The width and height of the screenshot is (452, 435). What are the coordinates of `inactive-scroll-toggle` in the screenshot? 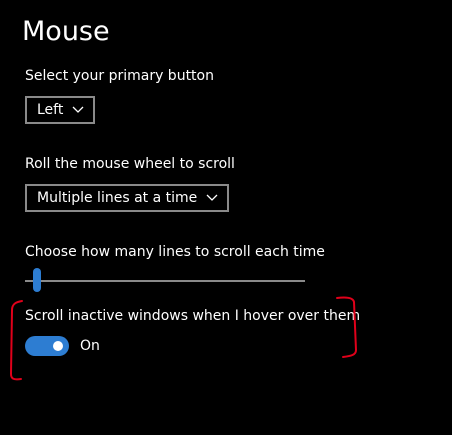 It's located at (47, 346).